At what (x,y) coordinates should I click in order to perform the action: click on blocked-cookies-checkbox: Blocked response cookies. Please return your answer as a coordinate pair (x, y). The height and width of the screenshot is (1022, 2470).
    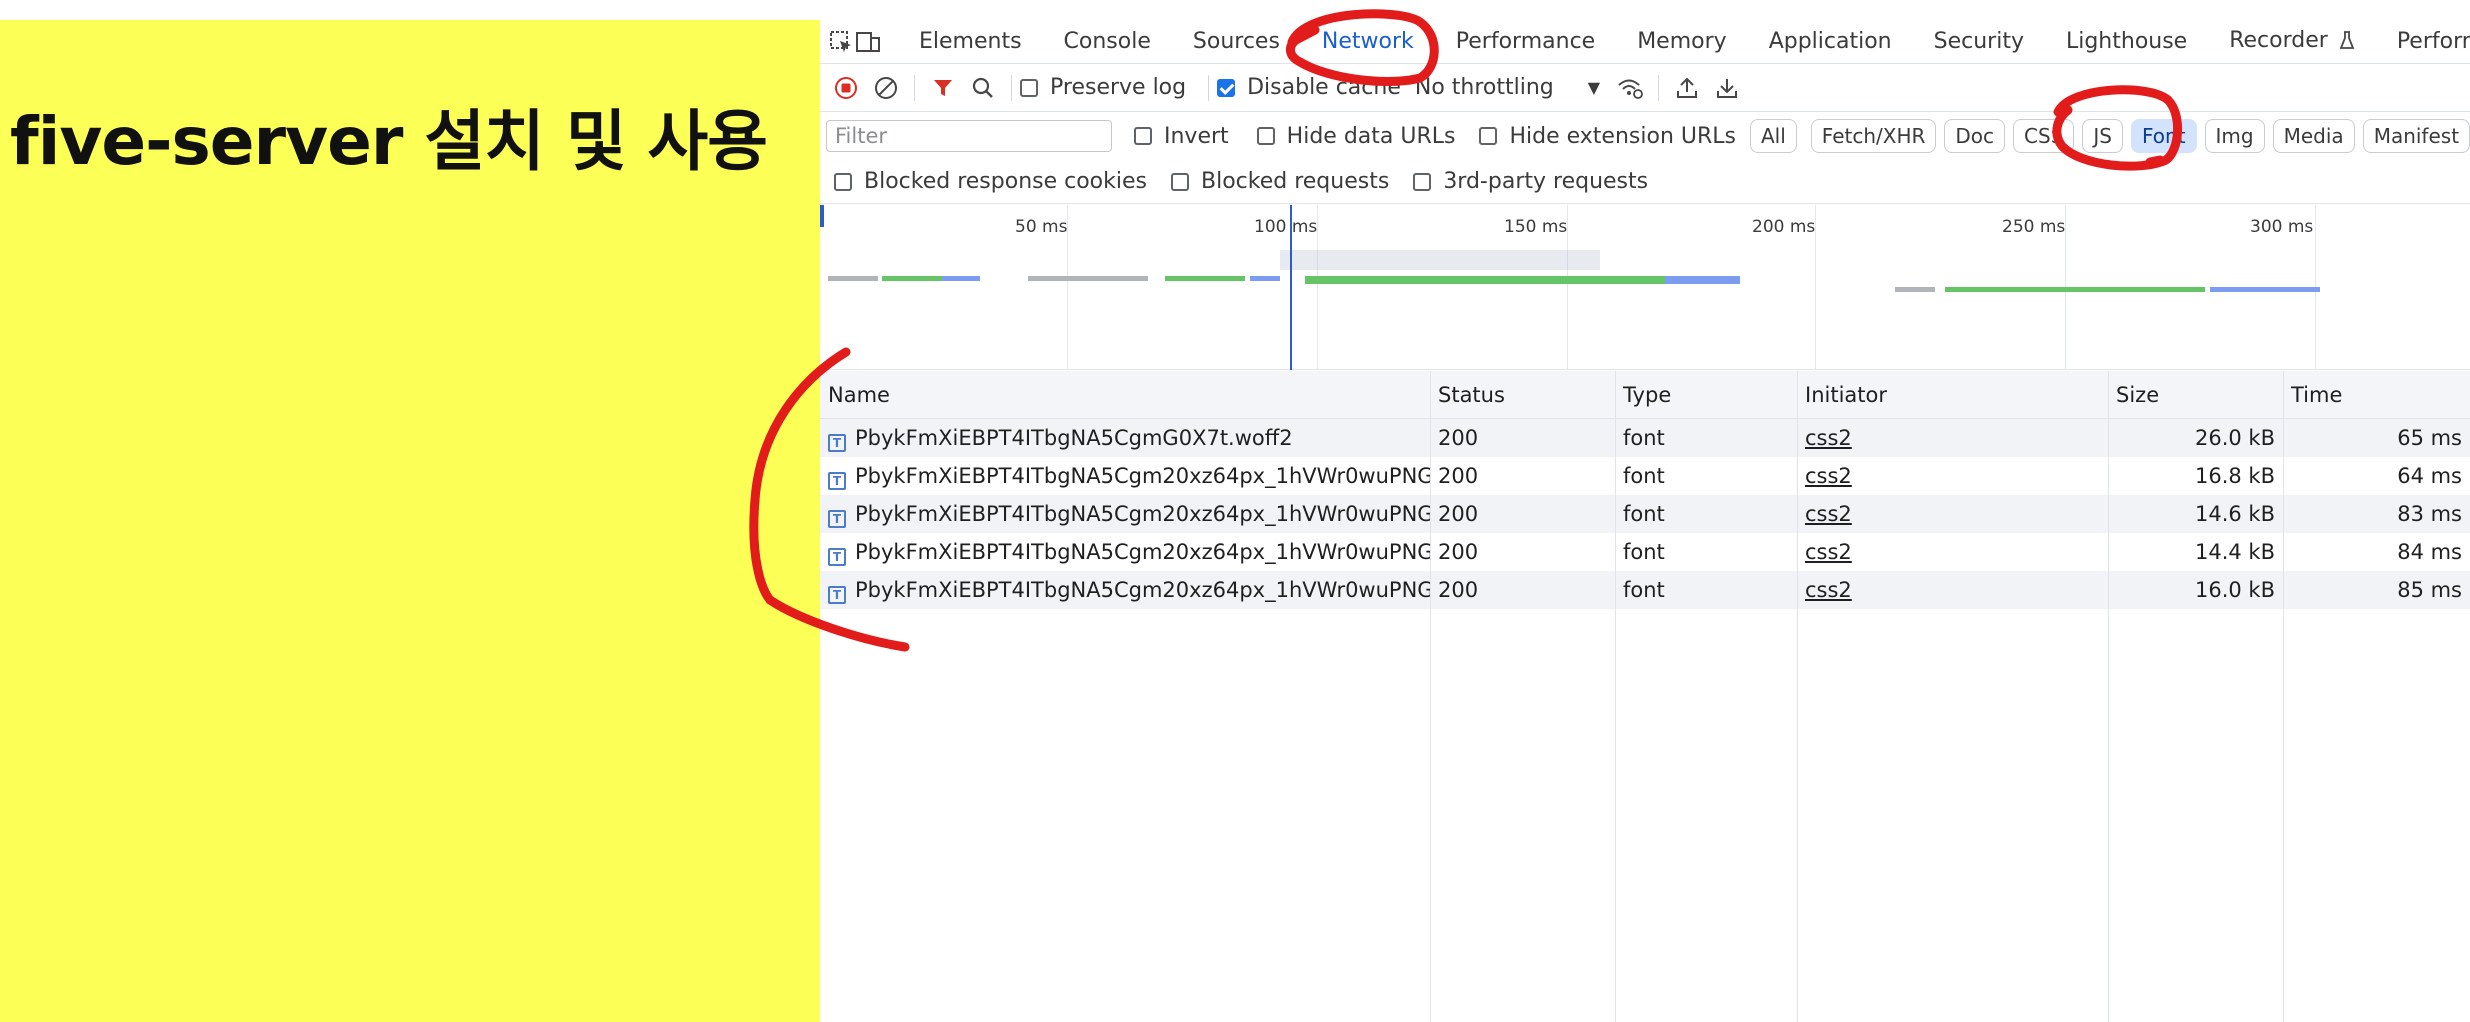
    Looking at the image, I should click on (990, 181).